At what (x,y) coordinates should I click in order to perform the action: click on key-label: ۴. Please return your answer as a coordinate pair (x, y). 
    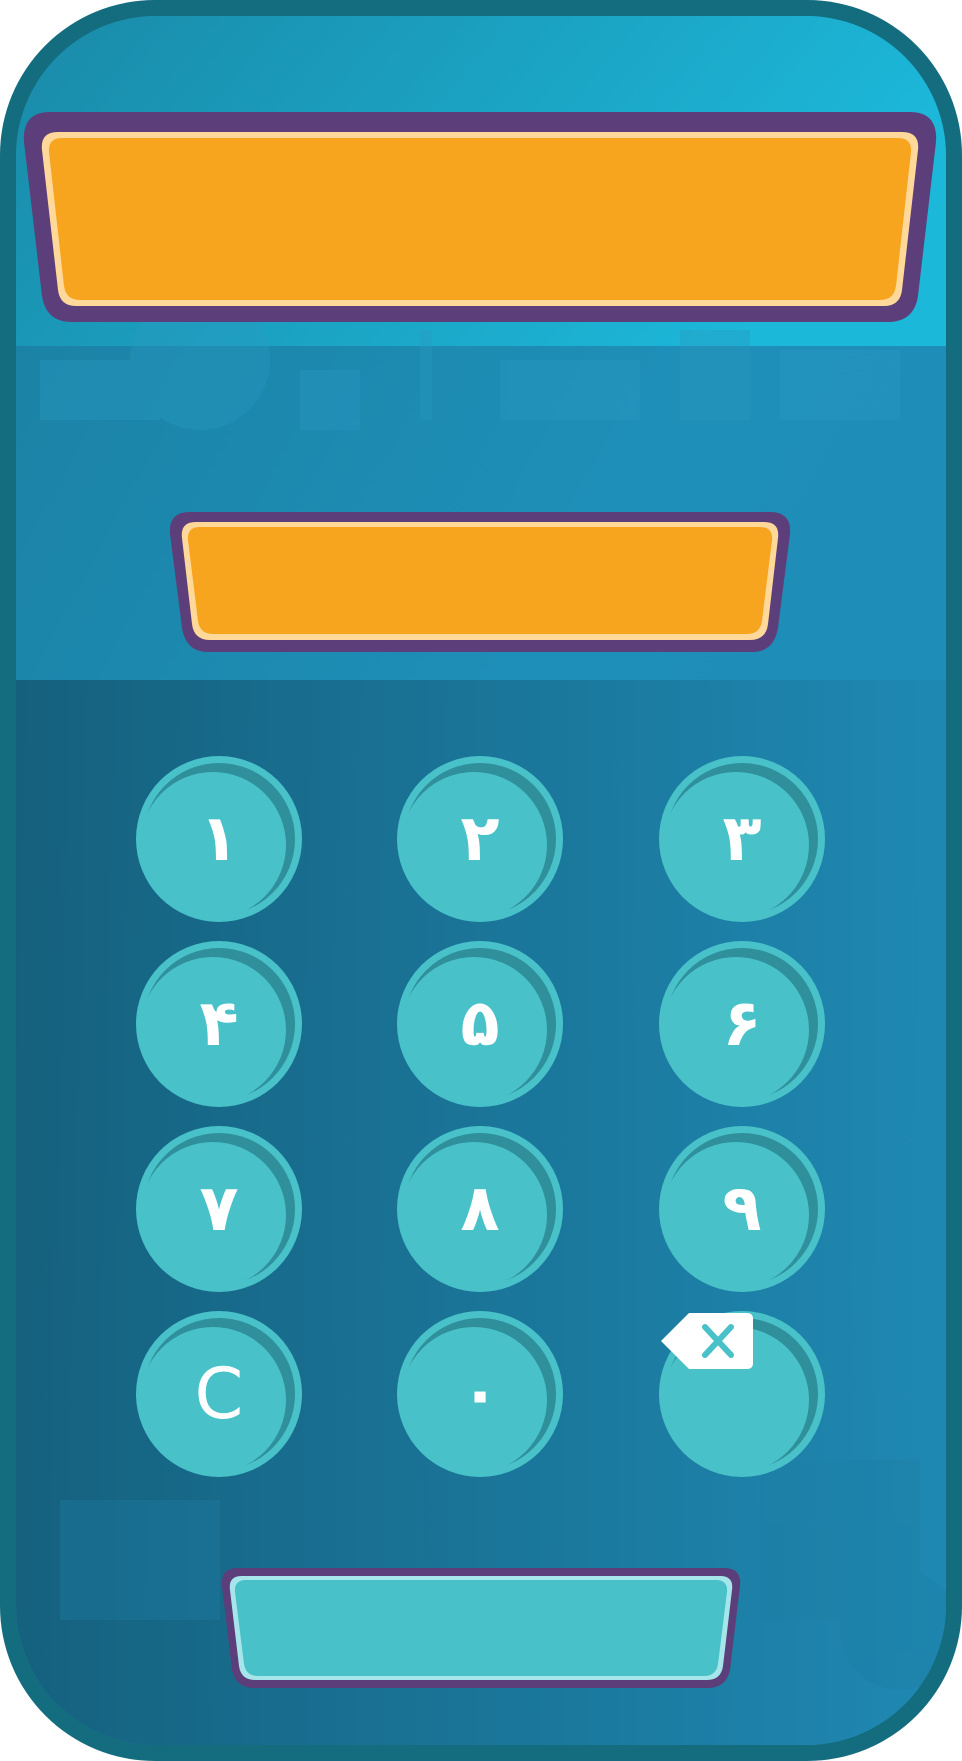
    Looking at the image, I should click on (219, 1024).